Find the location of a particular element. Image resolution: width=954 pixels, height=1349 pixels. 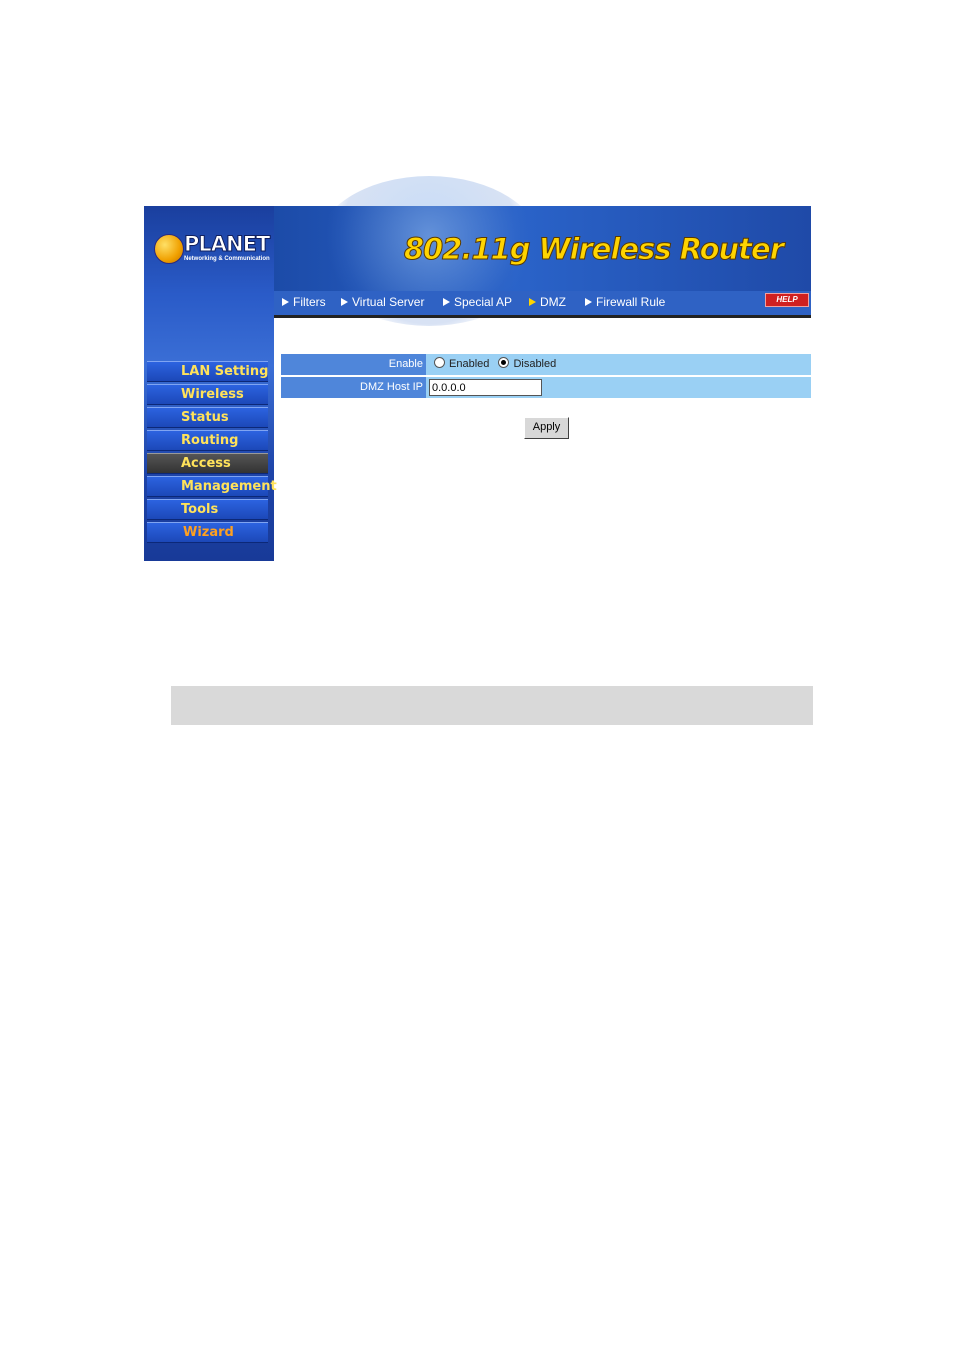

tab-virtual-server: Virtual Server is located at coordinates (382, 302).